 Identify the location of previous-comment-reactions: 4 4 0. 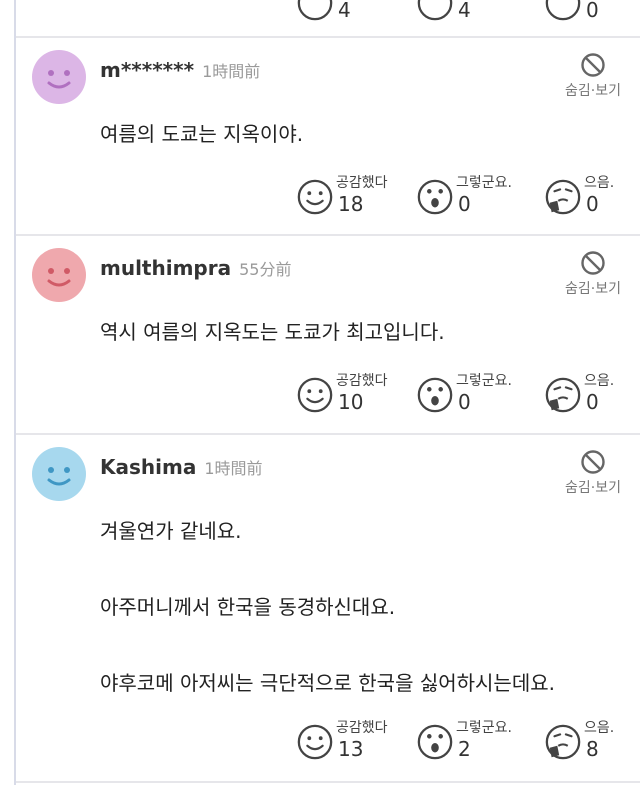
(328, 18).